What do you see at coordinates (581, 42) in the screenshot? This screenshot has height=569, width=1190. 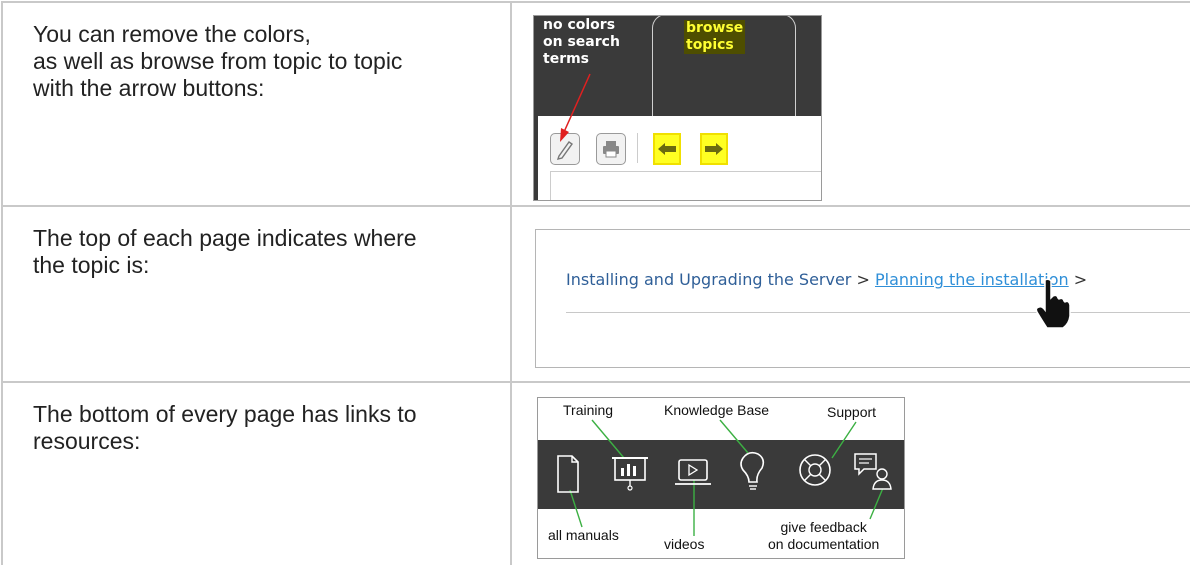 I see `no-colors-label: no colors on search terms` at bounding box center [581, 42].